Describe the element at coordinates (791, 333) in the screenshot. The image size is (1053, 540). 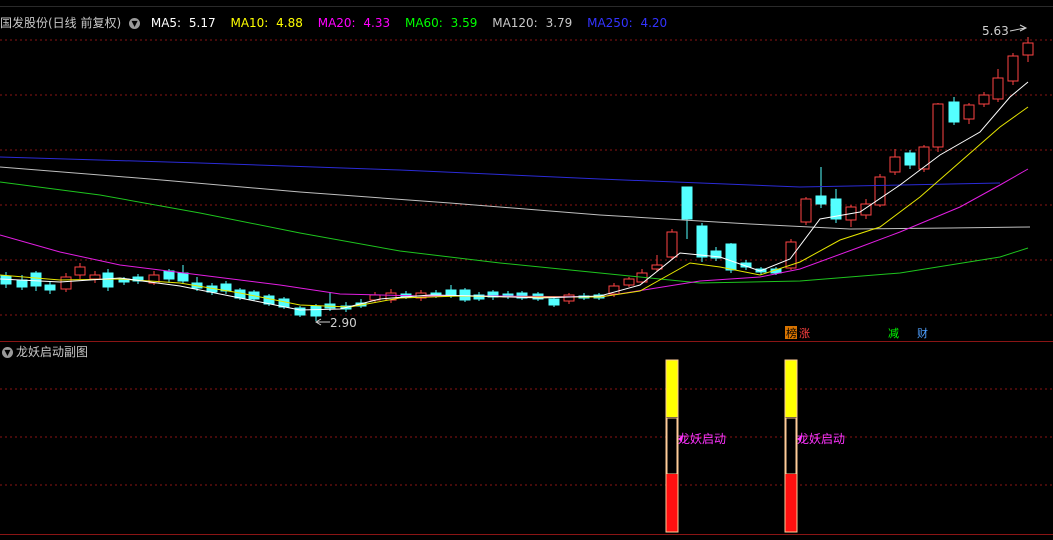
I see `event-marker: 榜` at that location.